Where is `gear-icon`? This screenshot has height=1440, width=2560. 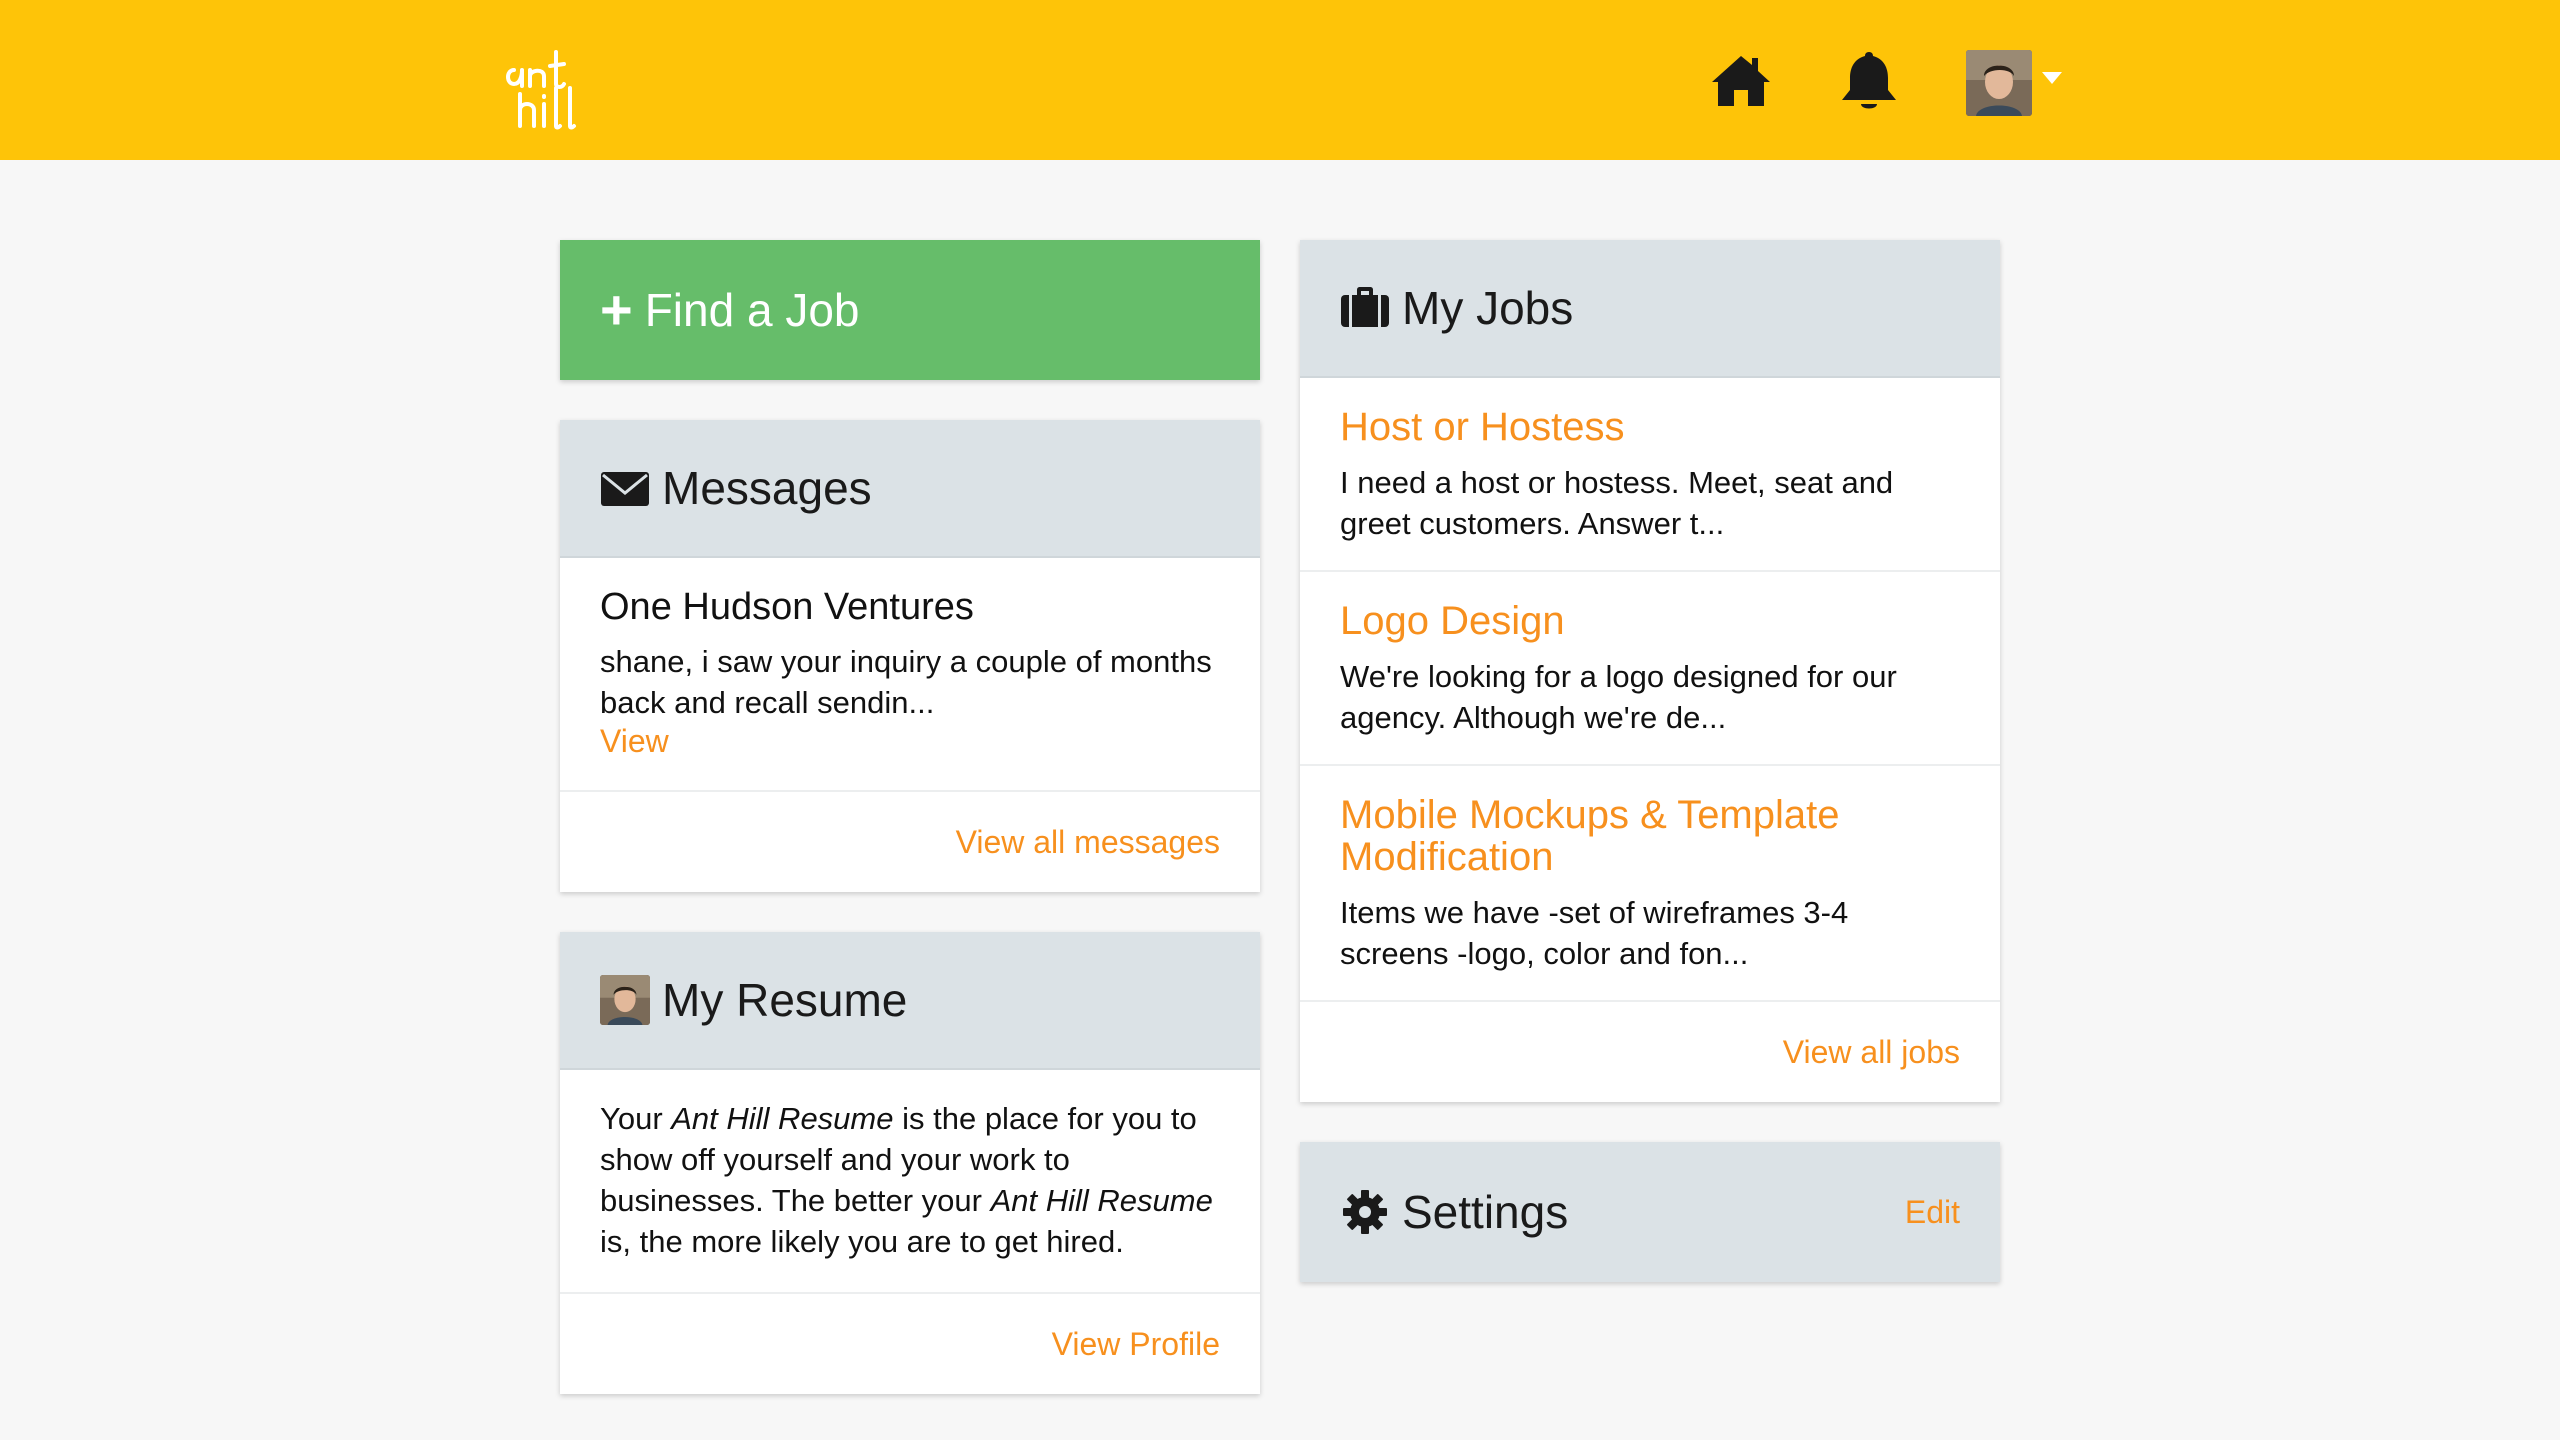 gear-icon is located at coordinates (1365, 1212).